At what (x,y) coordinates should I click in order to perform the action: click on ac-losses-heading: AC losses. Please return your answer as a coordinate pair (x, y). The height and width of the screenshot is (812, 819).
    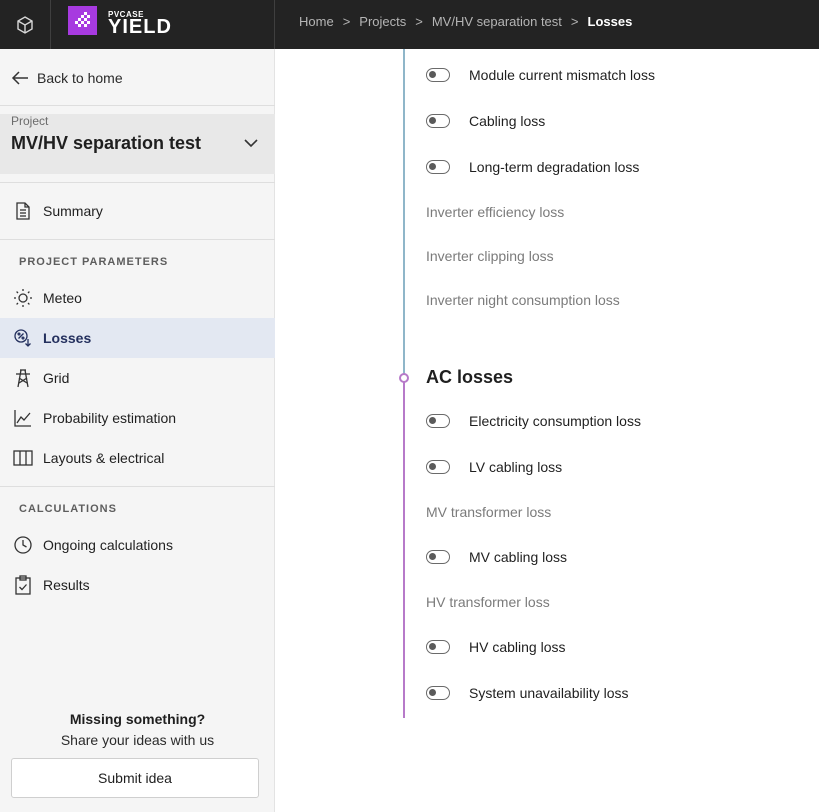
    Looking at the image, I should click on (470, 377).